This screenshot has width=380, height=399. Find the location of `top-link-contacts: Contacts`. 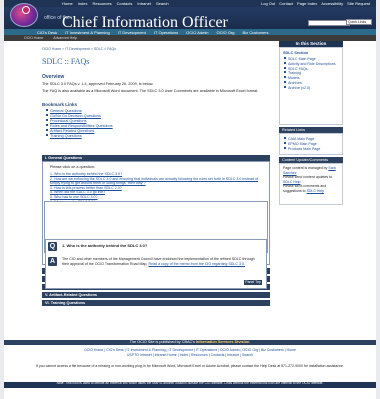

top-link-contacts: Contacts is located at coordinates (125, 3).